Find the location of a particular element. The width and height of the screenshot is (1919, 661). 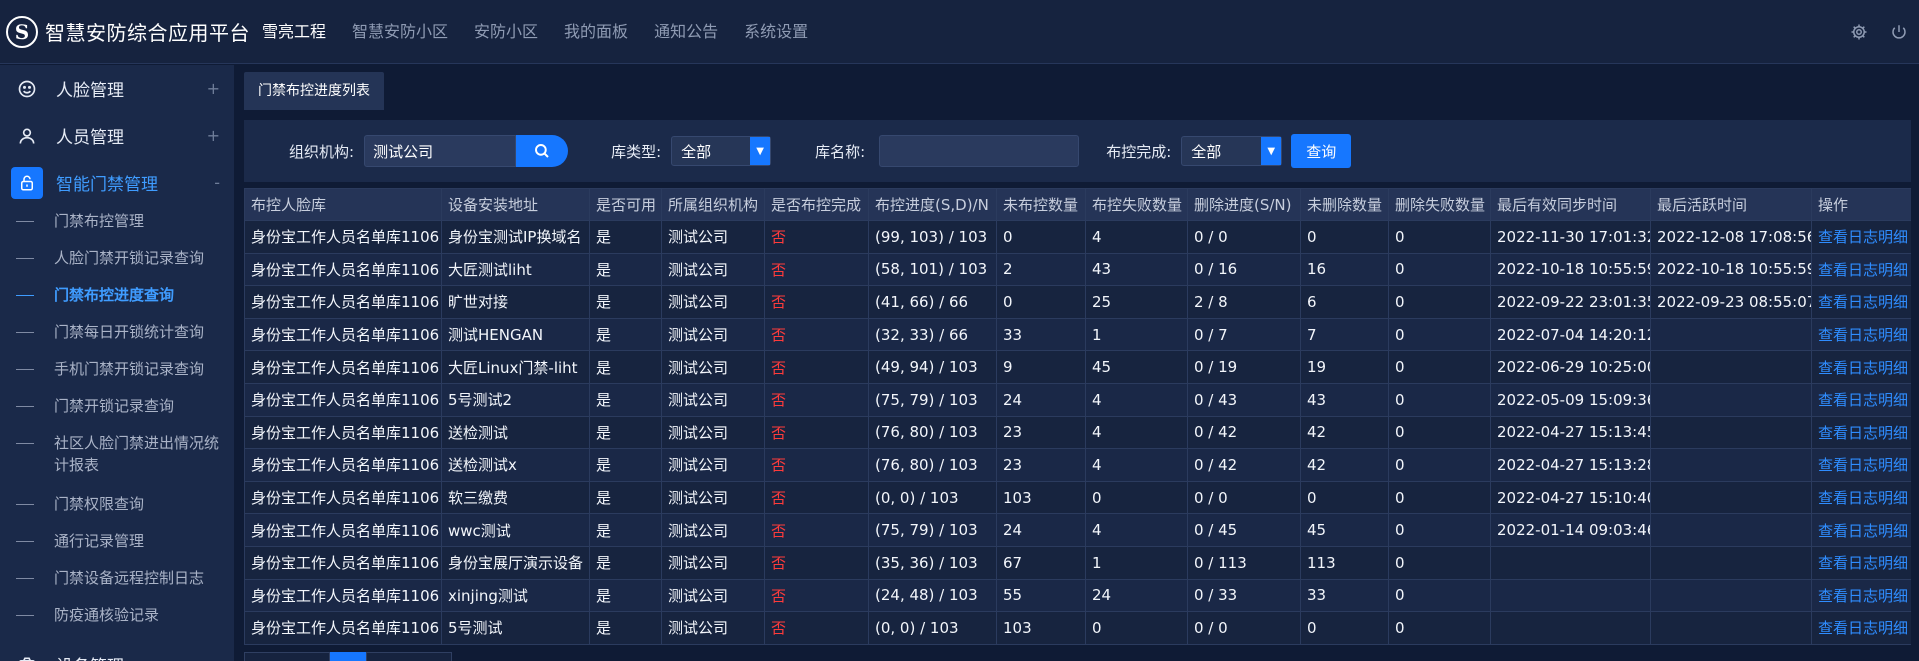

nav-item-settings: 系统设置 is located at coordinates (776, 32).